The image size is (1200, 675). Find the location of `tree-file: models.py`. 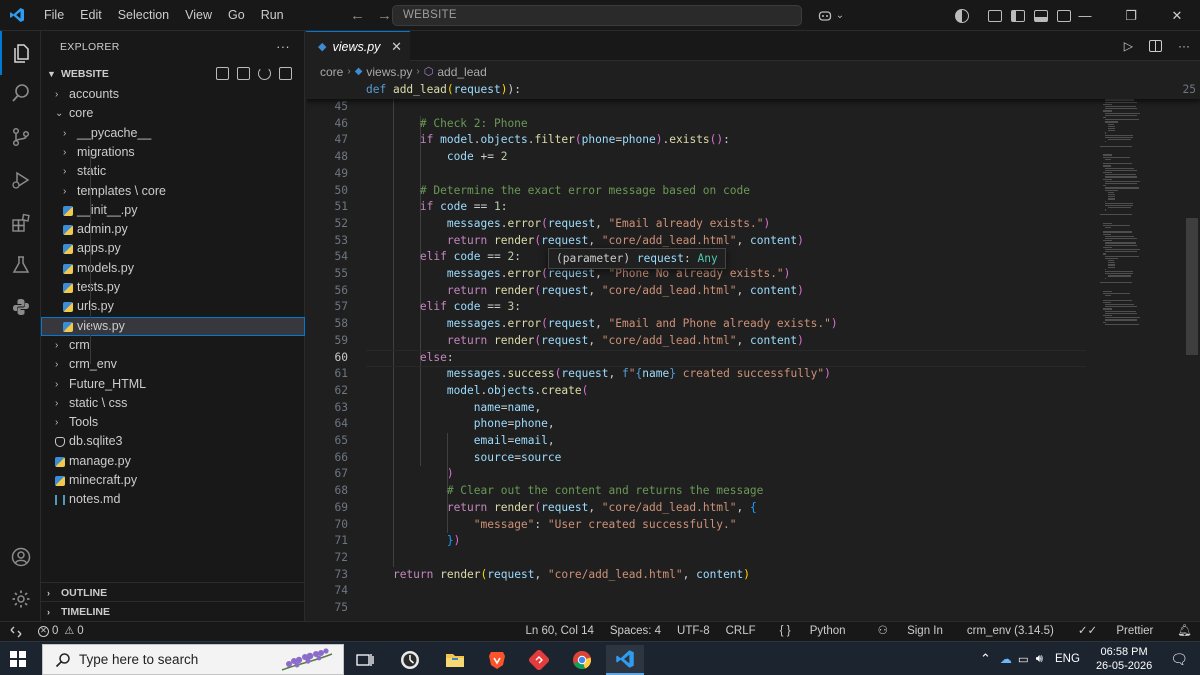

tree-file: models.py is located at coordinates (173, 268).